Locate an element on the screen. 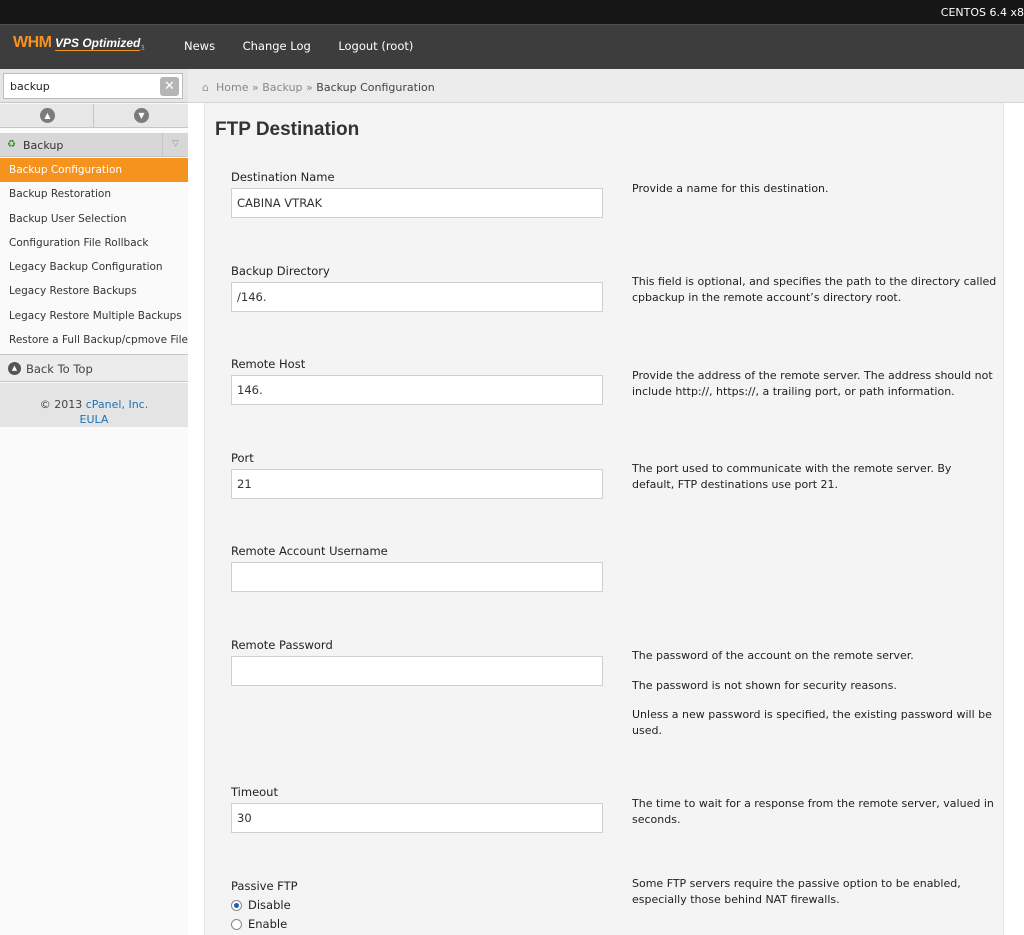  clear-search-icon: ✕ is located at coordinates (169, 86).